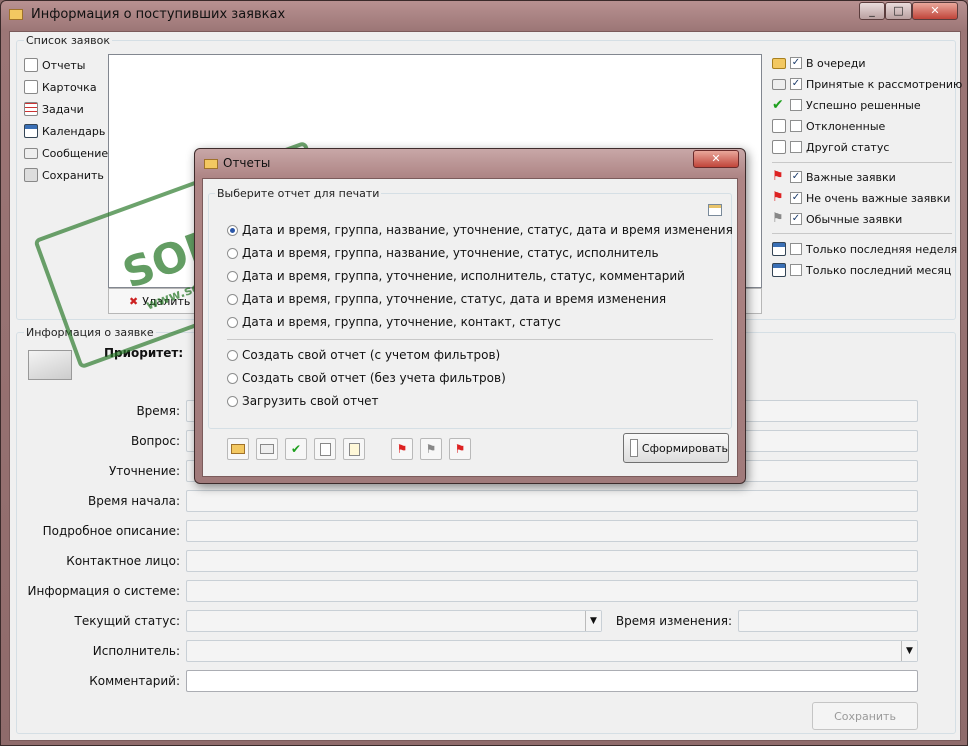 This screenshot has width=968, height=746. I want to click on rejected-doc-icon, so click(325, 449).